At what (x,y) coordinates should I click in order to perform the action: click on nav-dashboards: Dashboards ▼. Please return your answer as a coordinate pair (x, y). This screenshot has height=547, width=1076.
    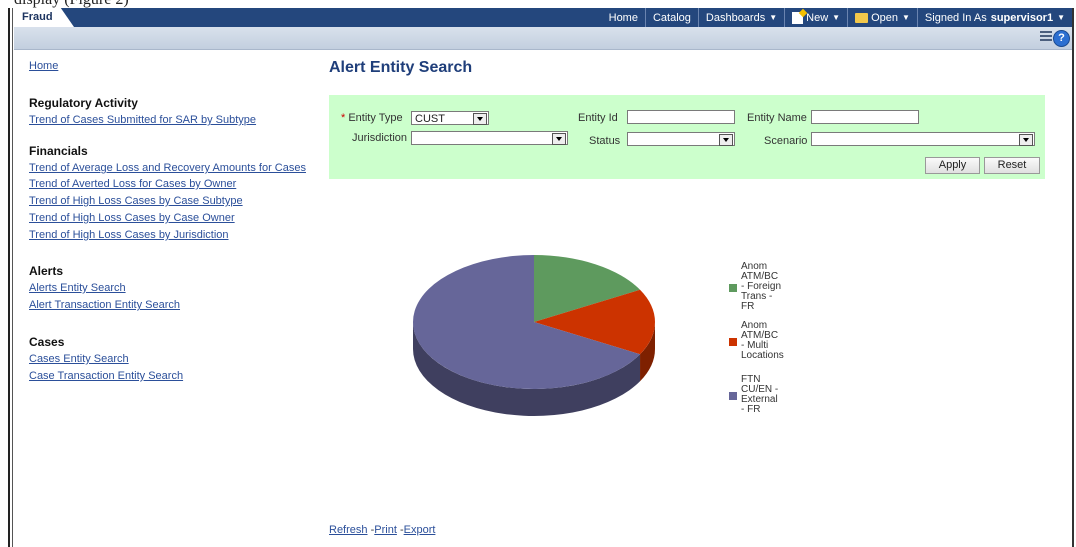
    Looking at the image, I should click on (740, 17).